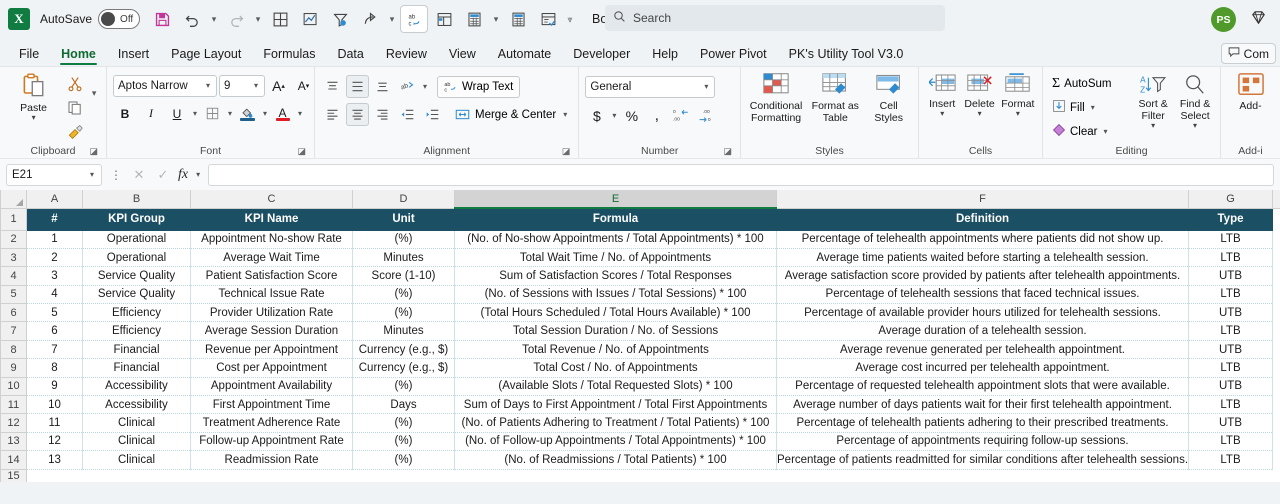 The image size is (1280, 504). Describe the element at coordinates (13, 368) in the screenshot. I see `row-header-9: 9` at that location.